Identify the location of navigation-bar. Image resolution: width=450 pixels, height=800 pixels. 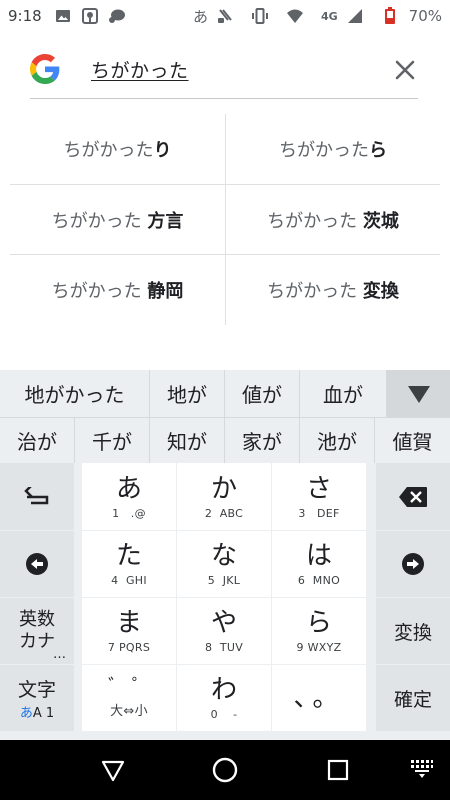
(225, 770).